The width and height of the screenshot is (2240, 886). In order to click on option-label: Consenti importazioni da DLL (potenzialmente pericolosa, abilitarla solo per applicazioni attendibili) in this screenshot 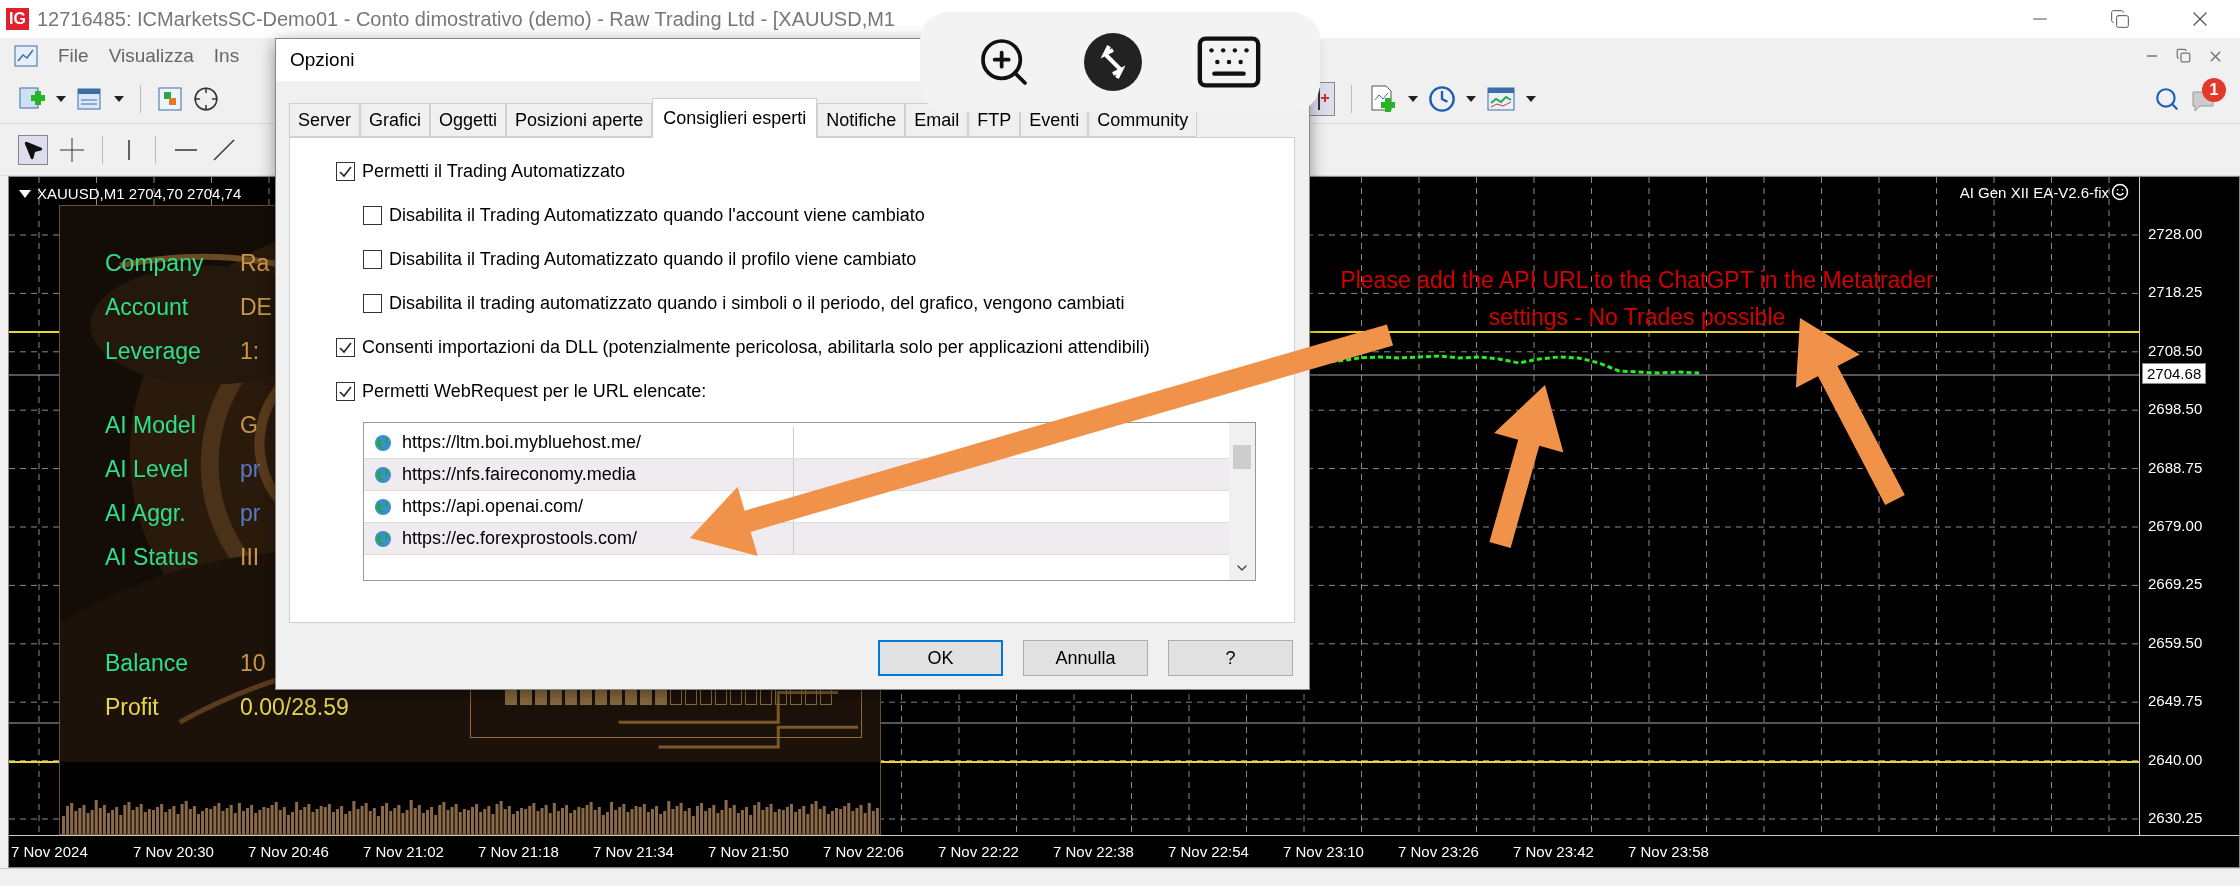, I will do `click(756, 347)`.